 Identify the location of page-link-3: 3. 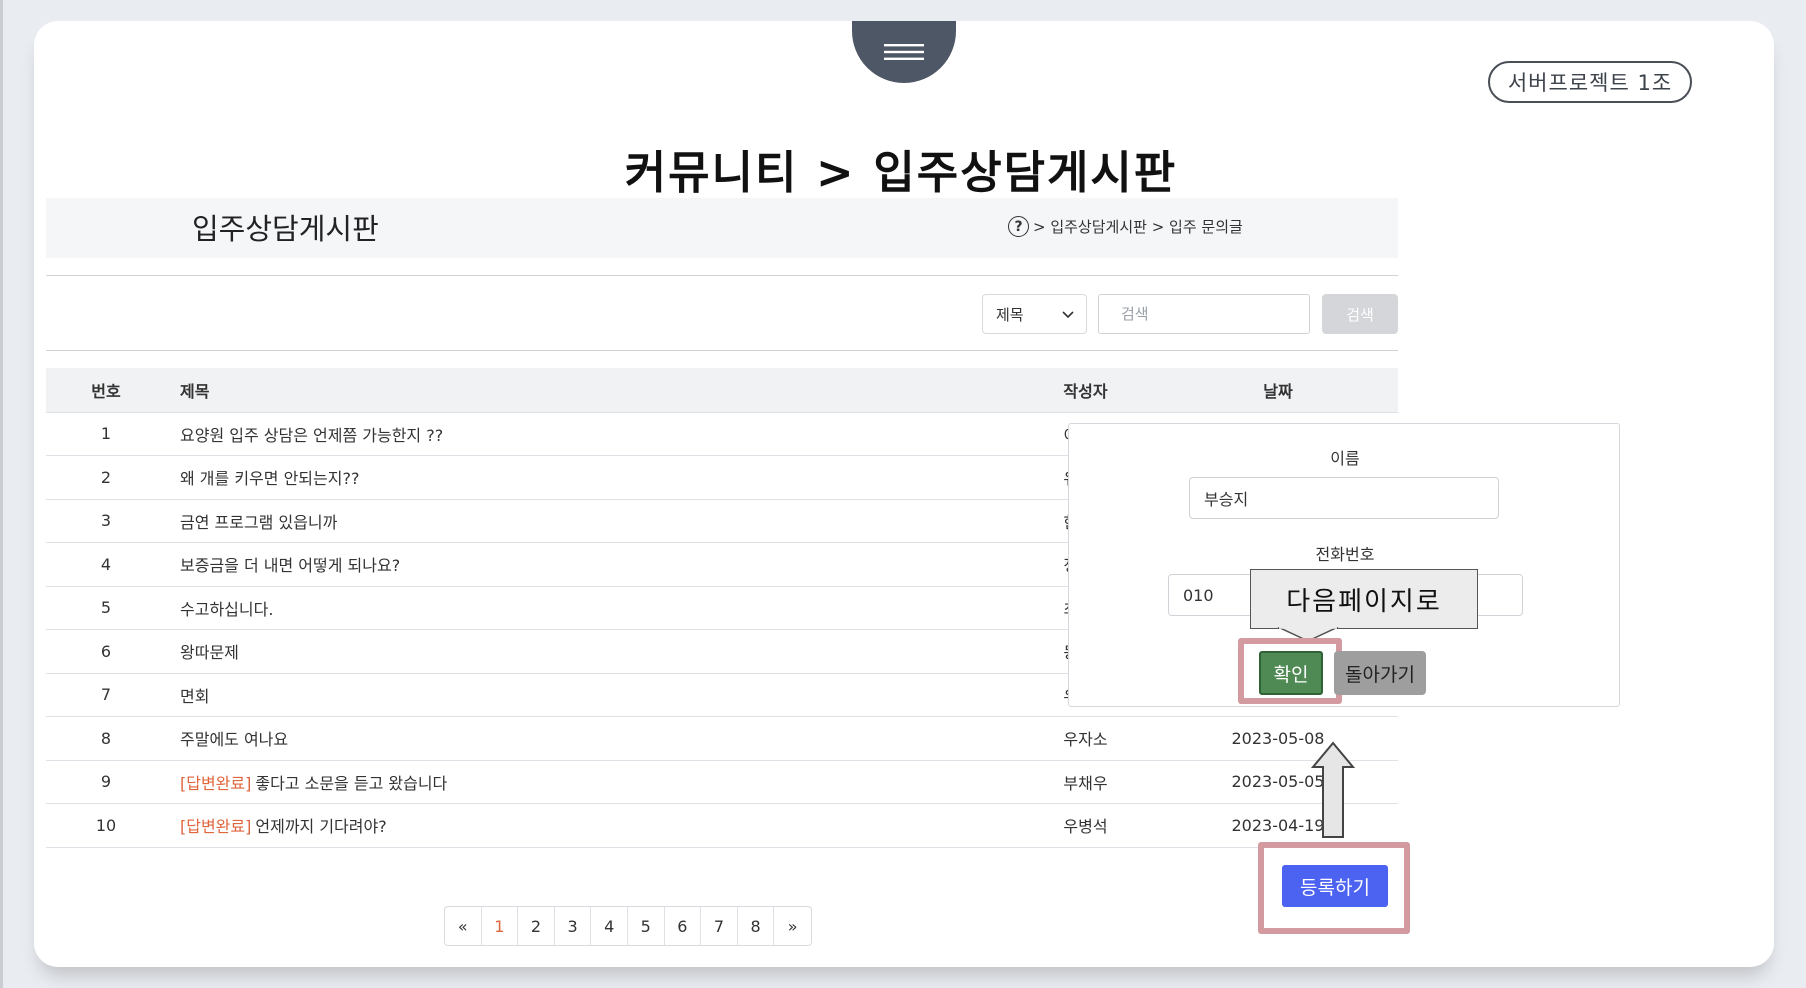
(573, 926).